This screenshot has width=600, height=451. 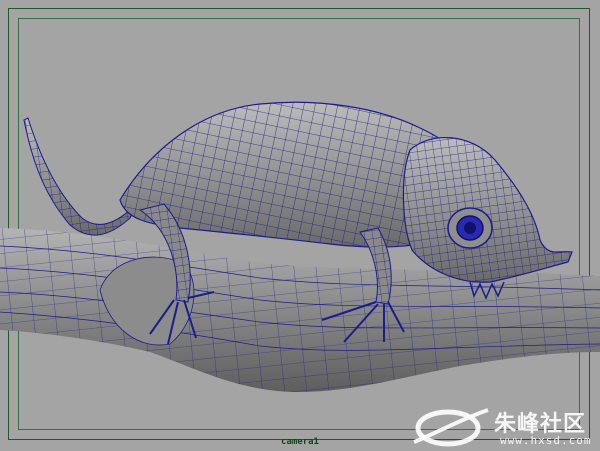 What do you see at coordinates (499, 426) in the screenshot?
I see `watermark: 朱峰社区 www.hxsd.com` at bounding box center [499, 426].